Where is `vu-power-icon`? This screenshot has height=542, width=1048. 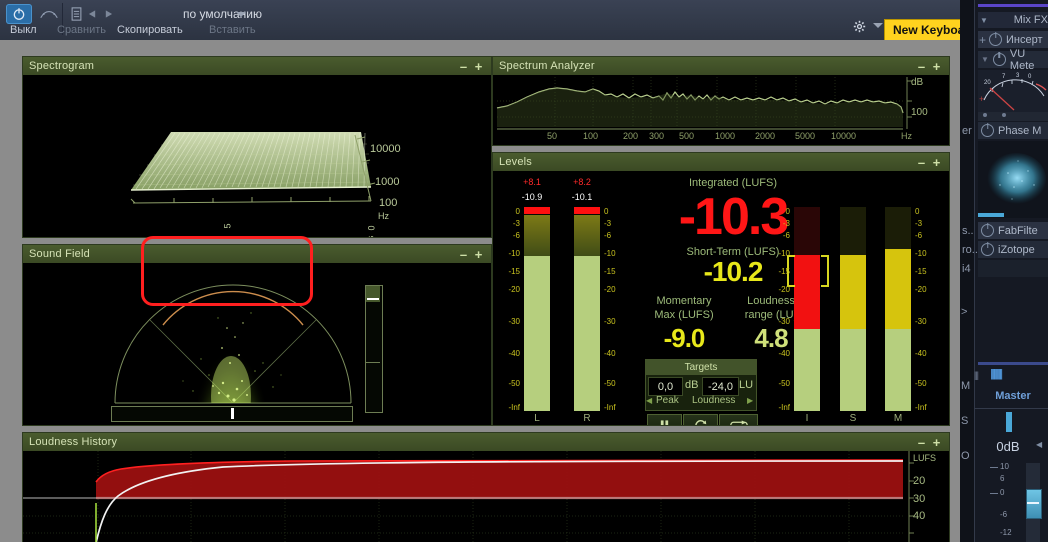 vu-power-icon is located at coordinates (999, 59).